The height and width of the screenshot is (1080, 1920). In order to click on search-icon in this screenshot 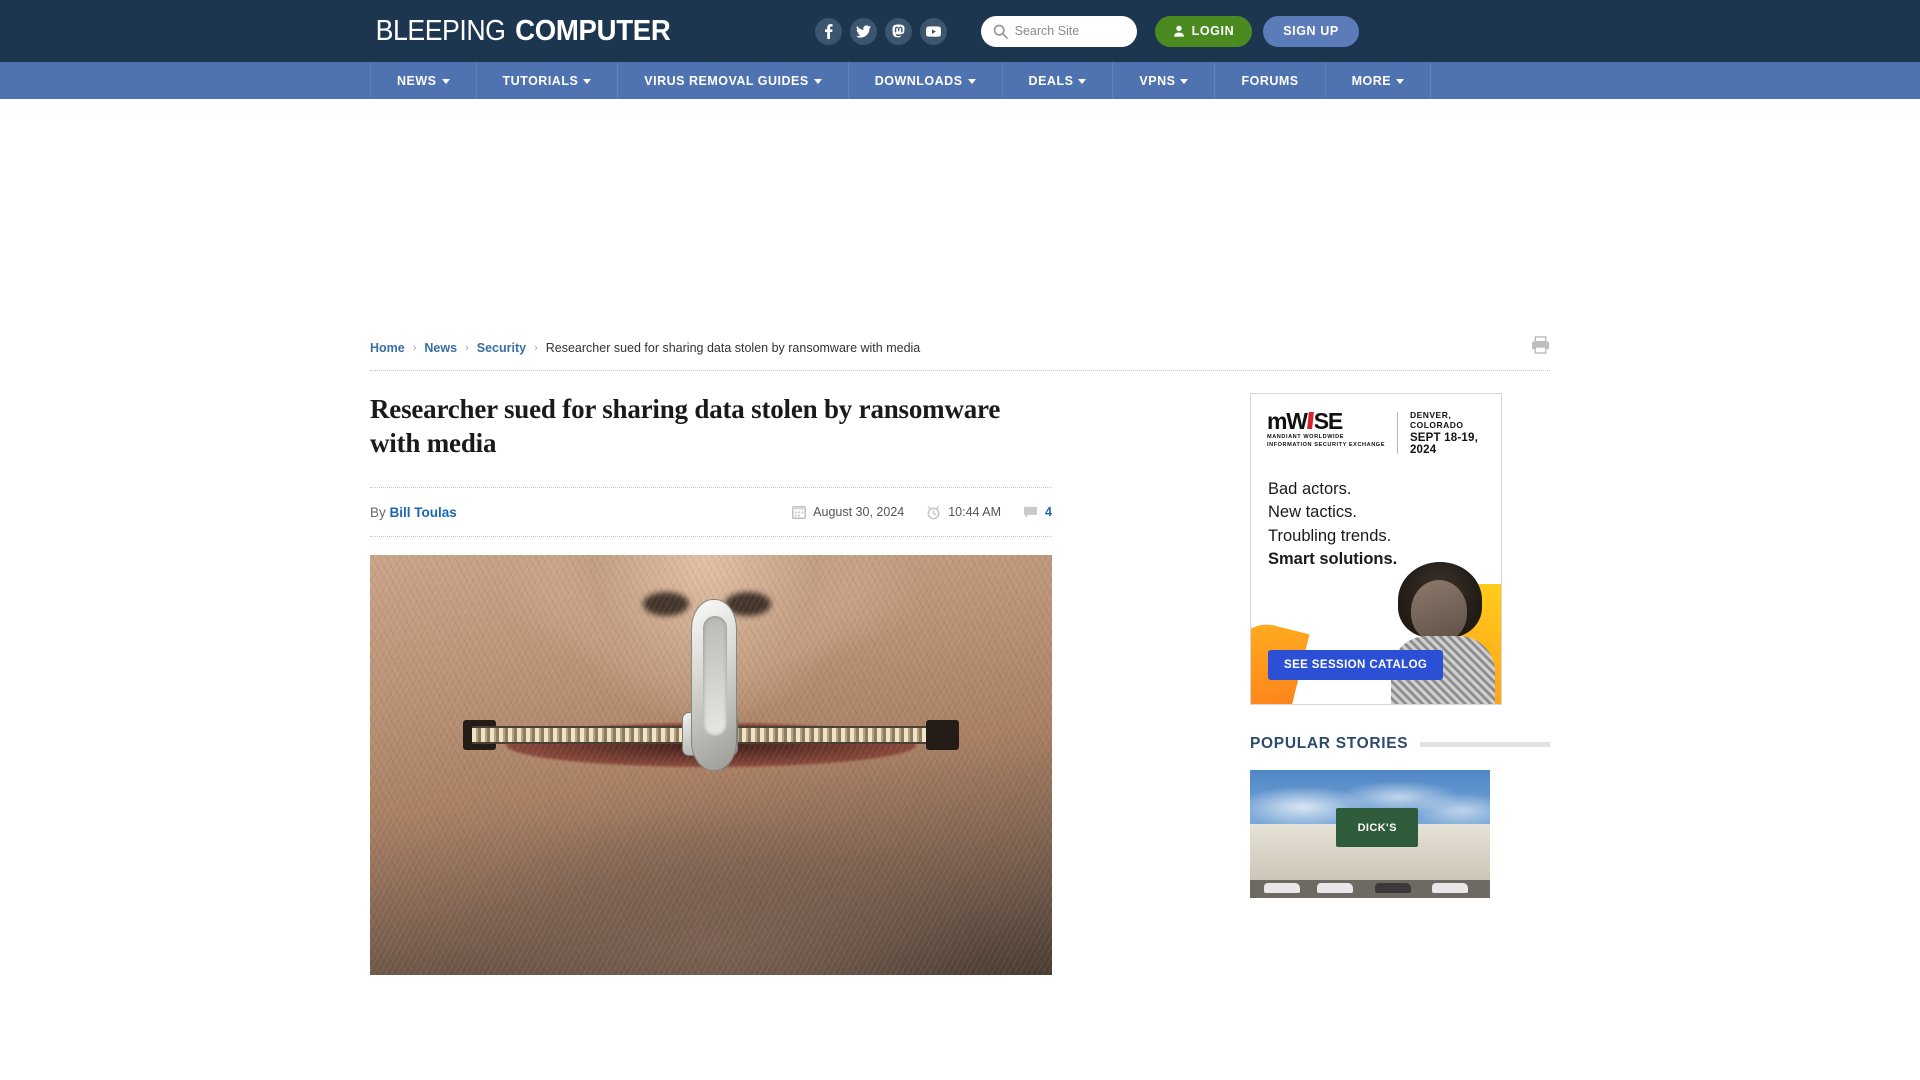, I will do `click(1000, 31)`.